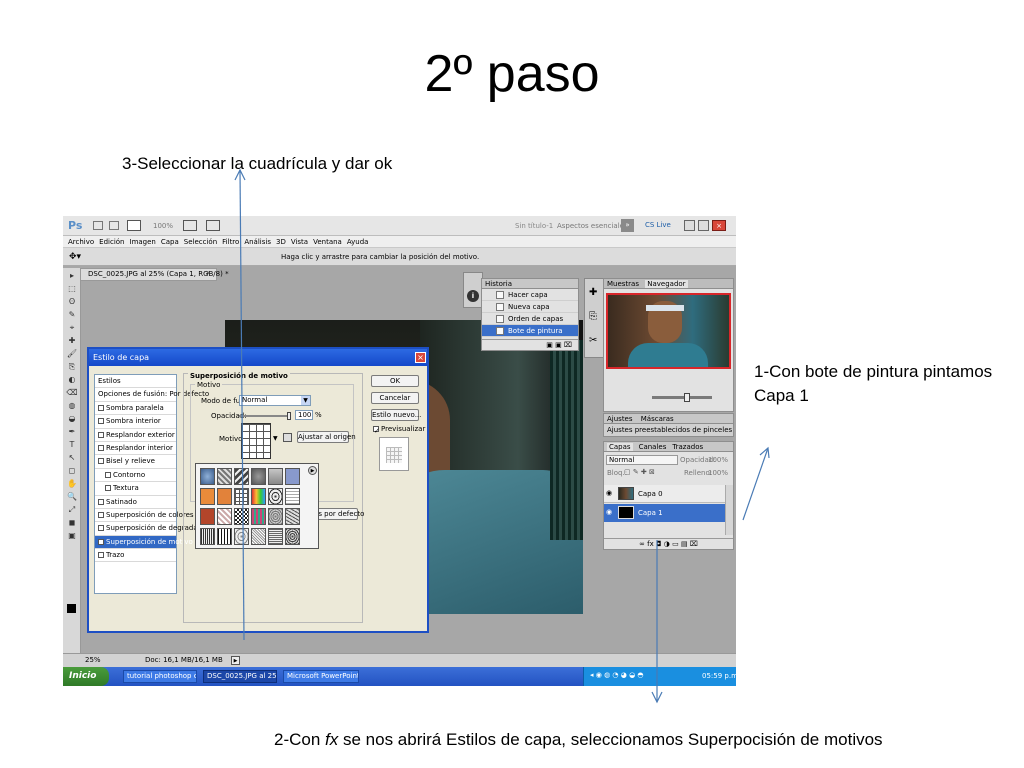  What do you see at coordinates (755, 484) in the screenshot?
I see `arrow-to-layers` at bounding box center [755, 484].